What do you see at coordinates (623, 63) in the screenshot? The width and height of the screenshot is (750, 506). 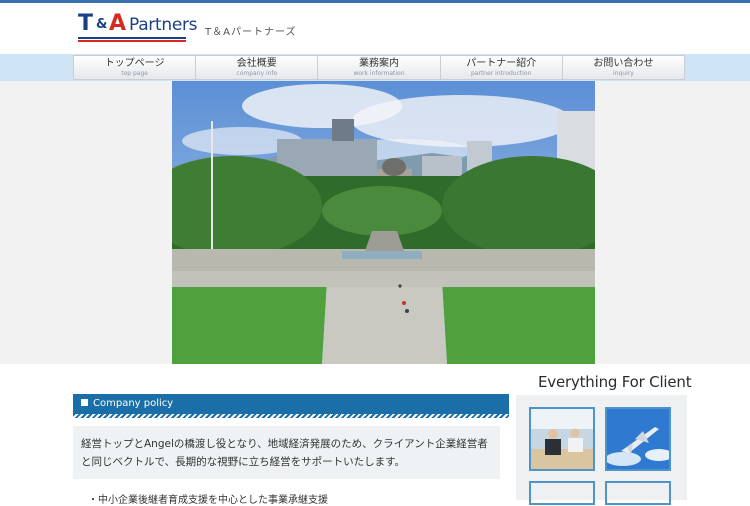 I see `nav-label: お問い合わせ` at bounding box center [623, 63].